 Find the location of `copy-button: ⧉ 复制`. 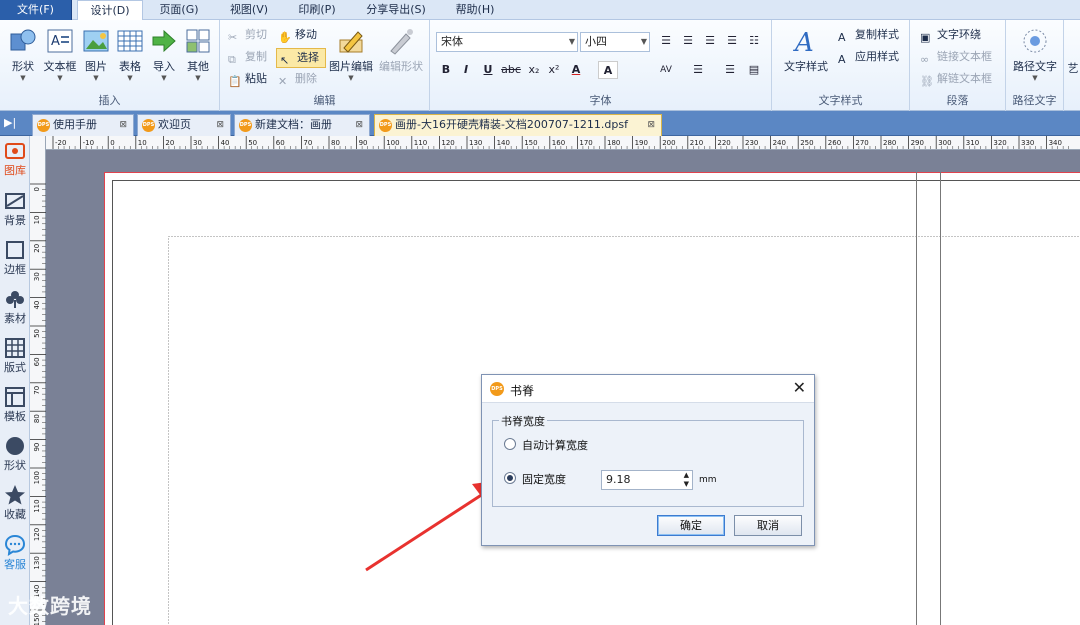

copy-button: ⧉ 复制 is located at coordinates (247, 57).